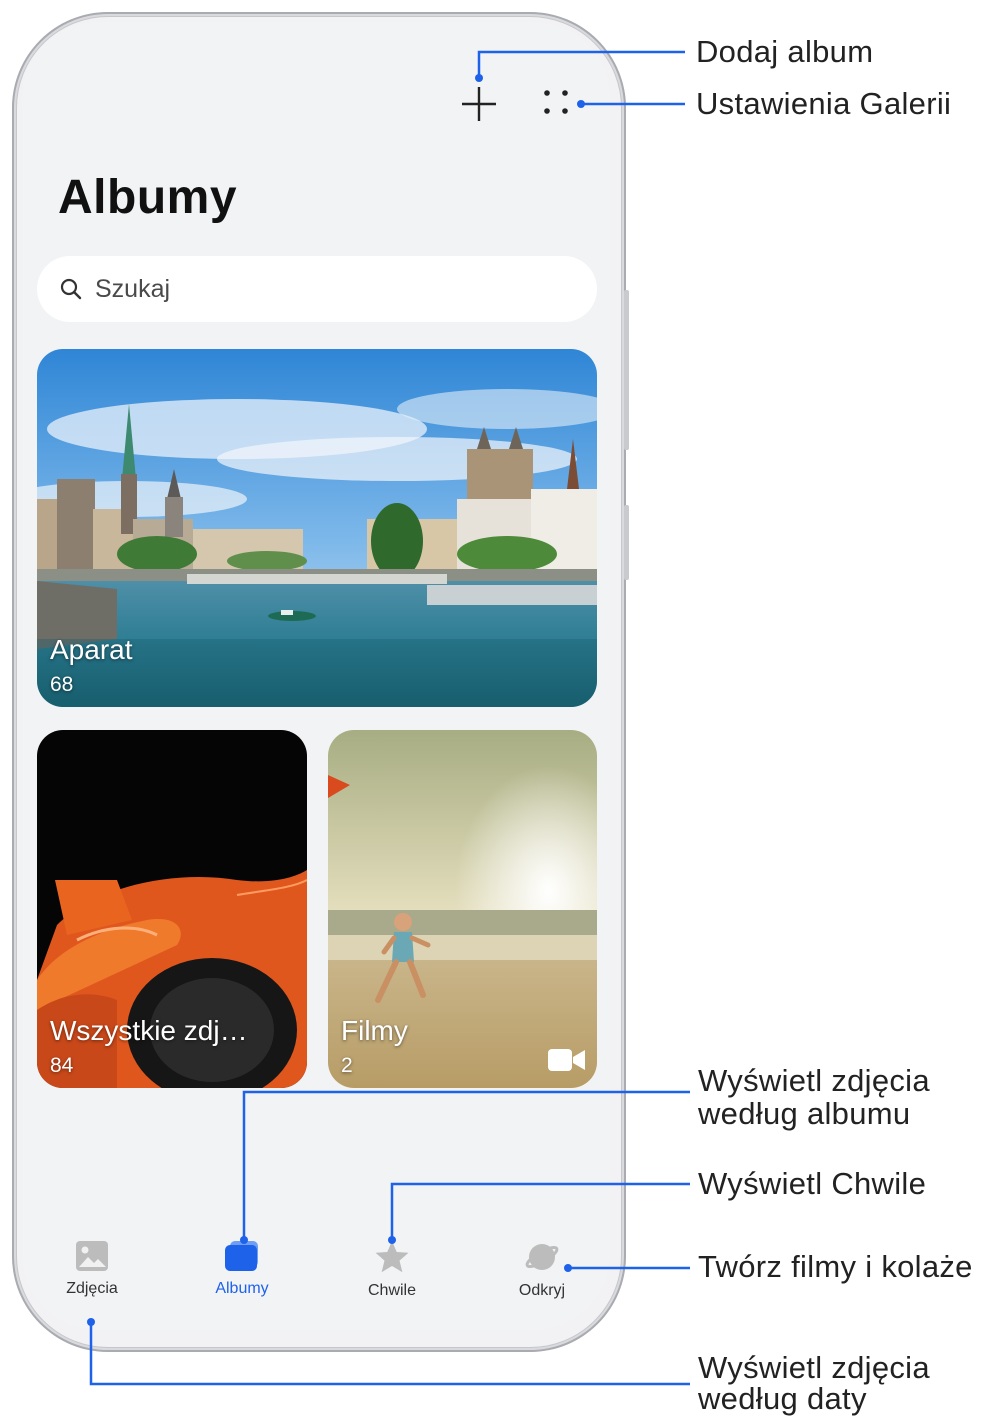 This screenshot has width=1007, height=1418. I want to click on callout-view-by-date-line2: według daty, so click(782, 1398).